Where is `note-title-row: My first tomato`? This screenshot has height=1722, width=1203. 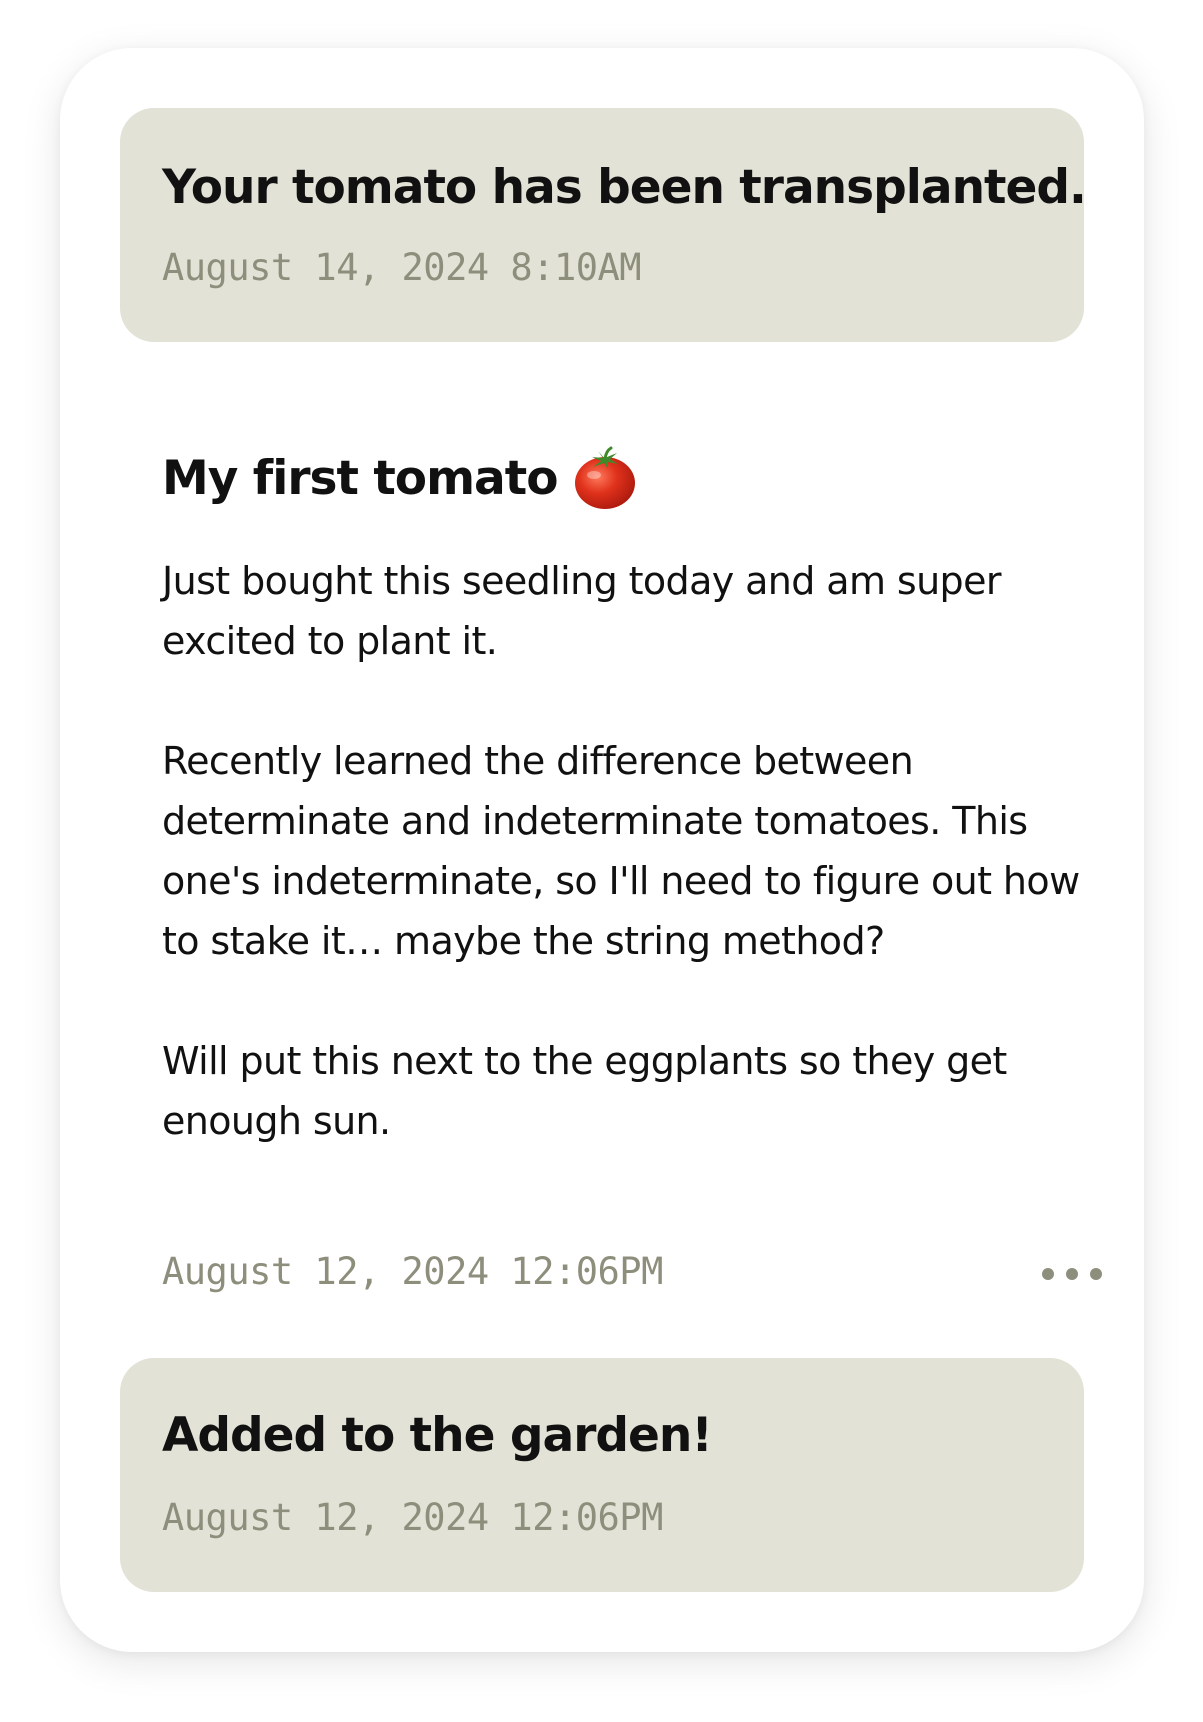 note-title-row: My first tomato is located at coordinates (632, 478).